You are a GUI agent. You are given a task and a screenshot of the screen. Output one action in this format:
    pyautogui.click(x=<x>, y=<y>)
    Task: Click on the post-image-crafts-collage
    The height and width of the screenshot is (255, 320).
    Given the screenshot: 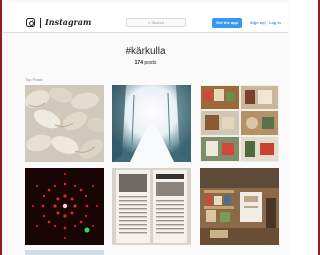 What is the action you would take?
    pyautogui.click(x=239, y=123)
    